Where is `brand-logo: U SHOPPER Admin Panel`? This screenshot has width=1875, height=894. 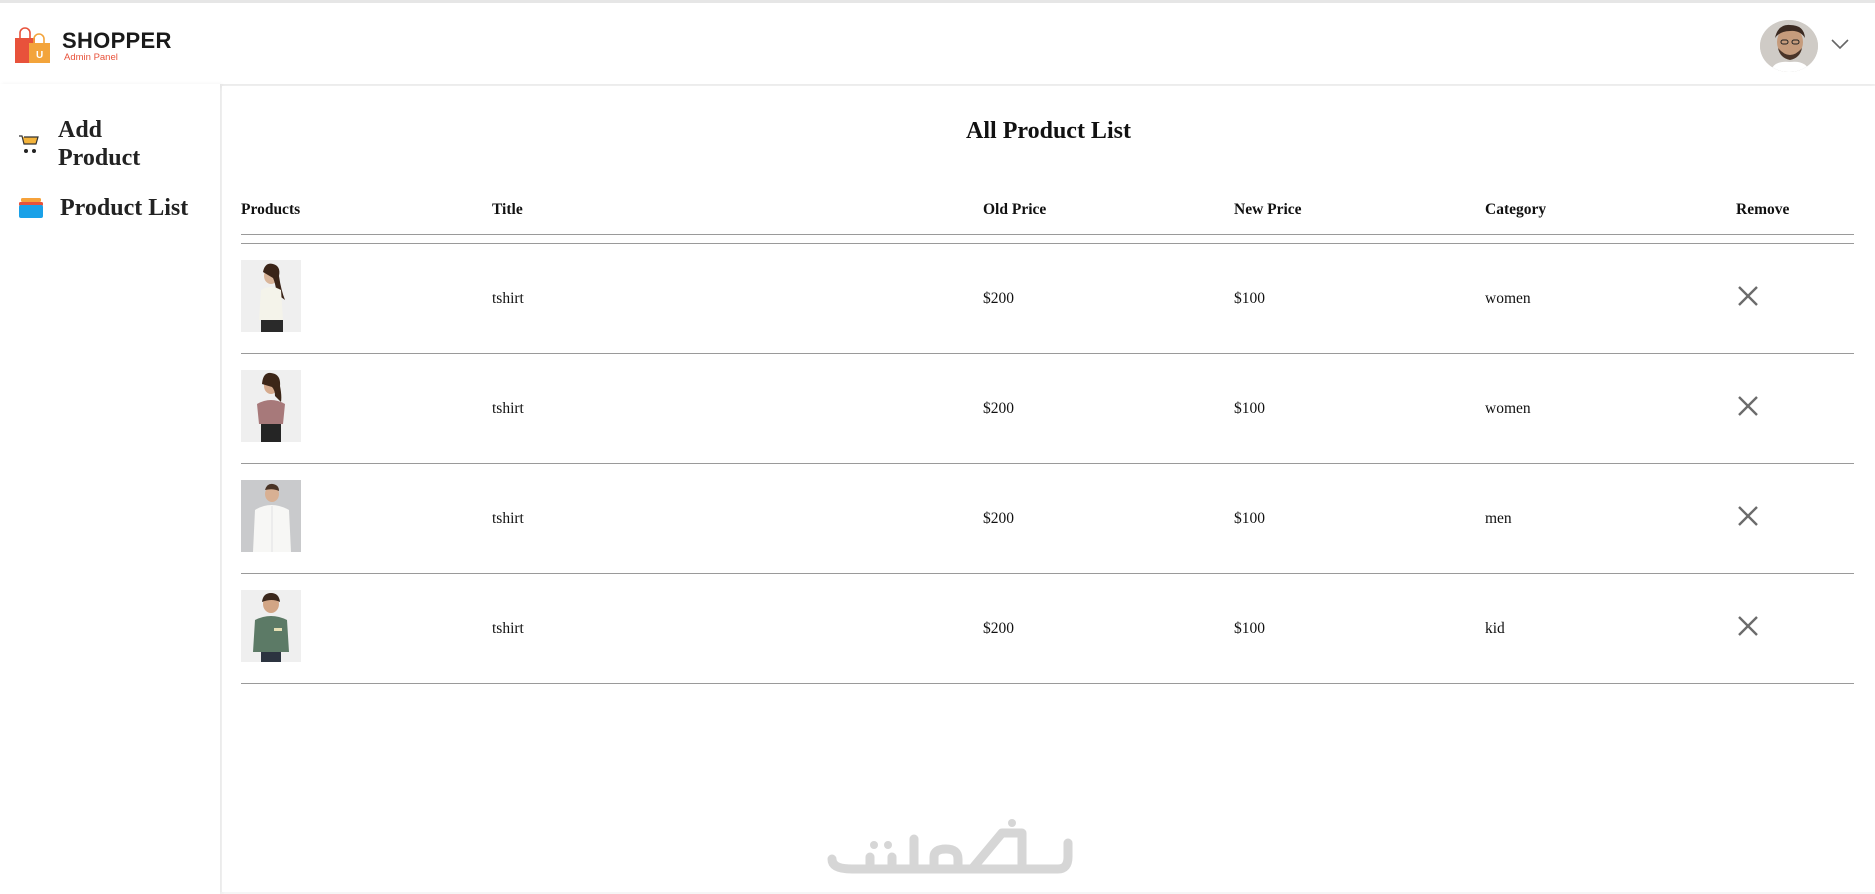 brand-logo: U SHOPPER Admin Panel is located at coordinates (93, 46).